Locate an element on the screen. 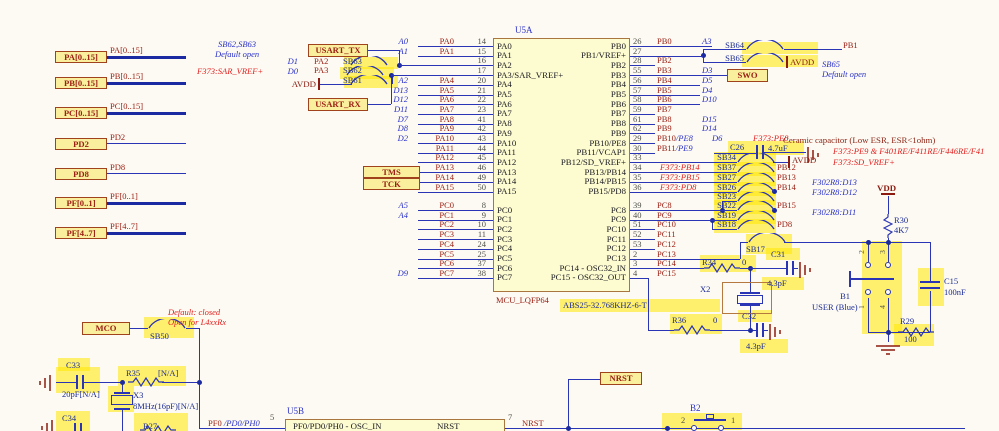 The width and height of the screenshot is (999, 431). port-pc015: PC[0..15] is located at coordinates (81, 113).